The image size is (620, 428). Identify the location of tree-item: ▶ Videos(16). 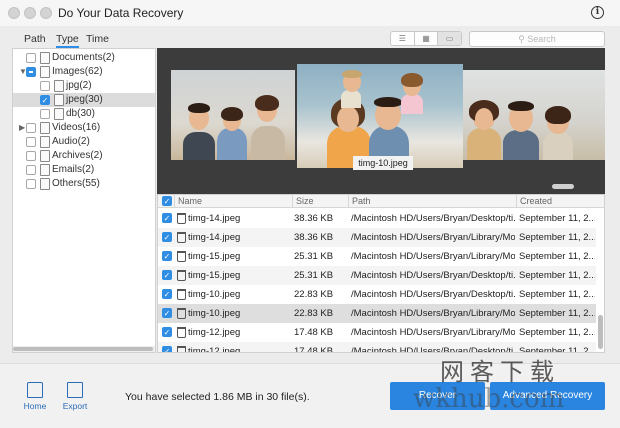
(84, 128).